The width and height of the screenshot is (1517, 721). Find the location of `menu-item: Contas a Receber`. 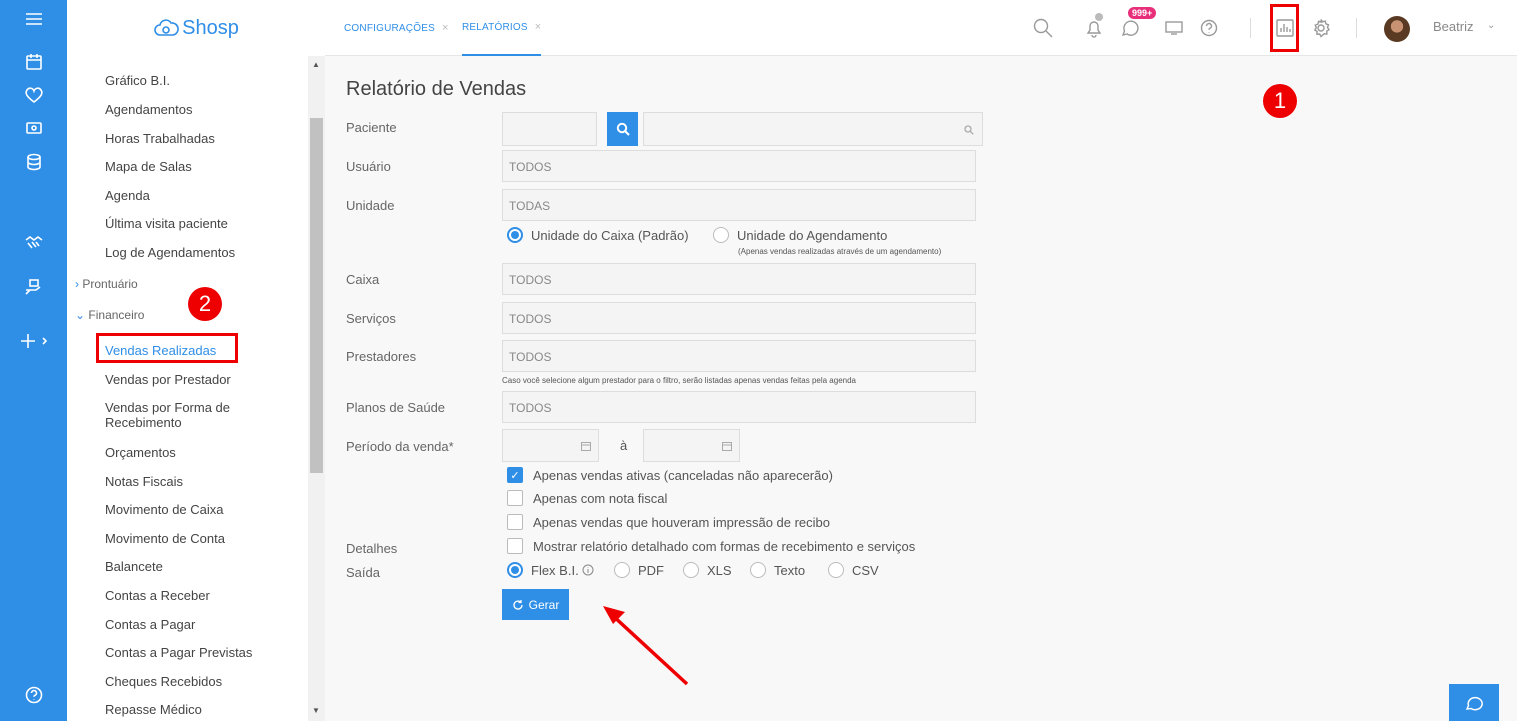

menu-item: Contas a Receber is located at coordinates (157, 595).